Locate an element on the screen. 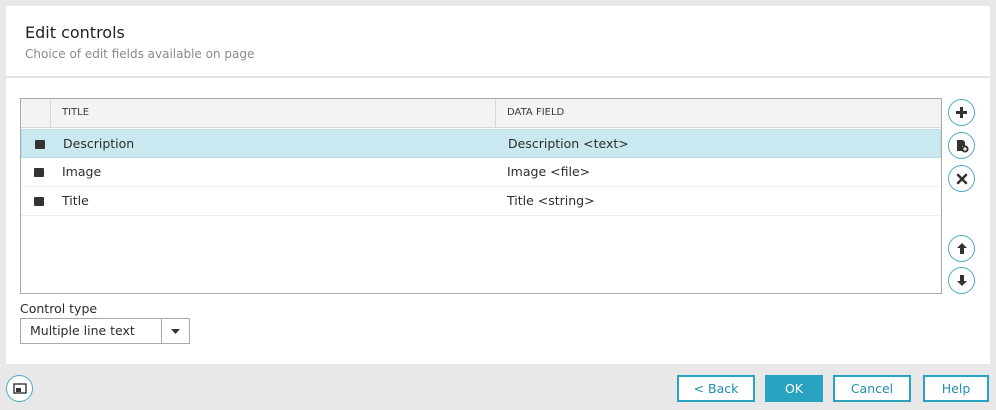  table-row: Description Description <text> is located at coordinates (481, 143).